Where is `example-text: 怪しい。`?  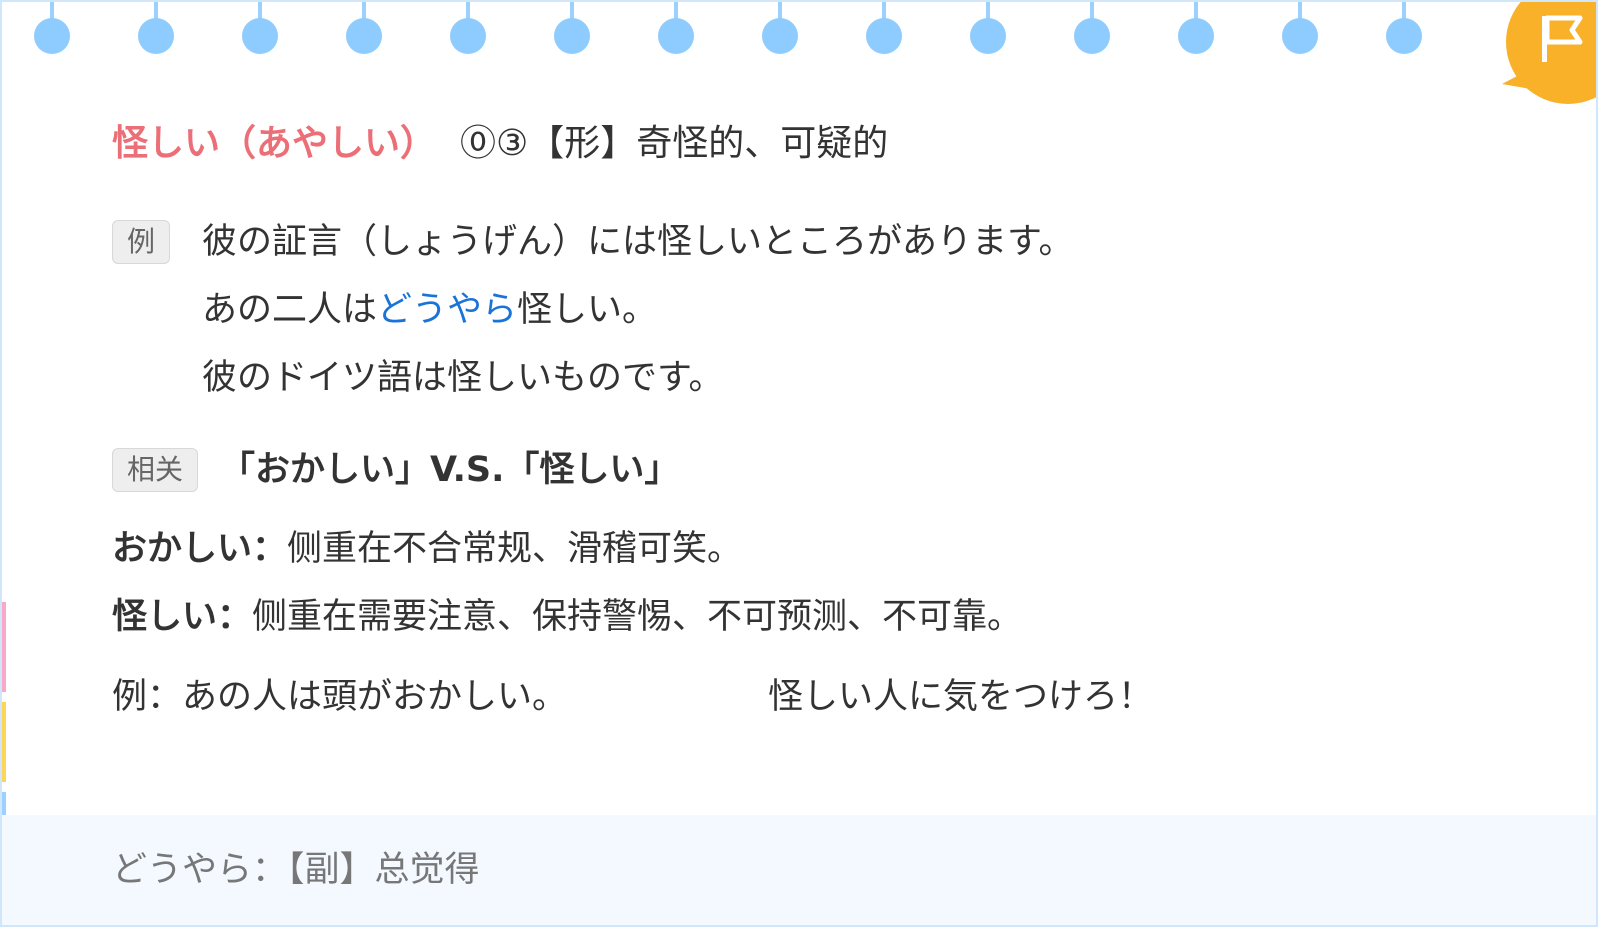
example-text: 怪しい。 is located at coordinates (587, 310).